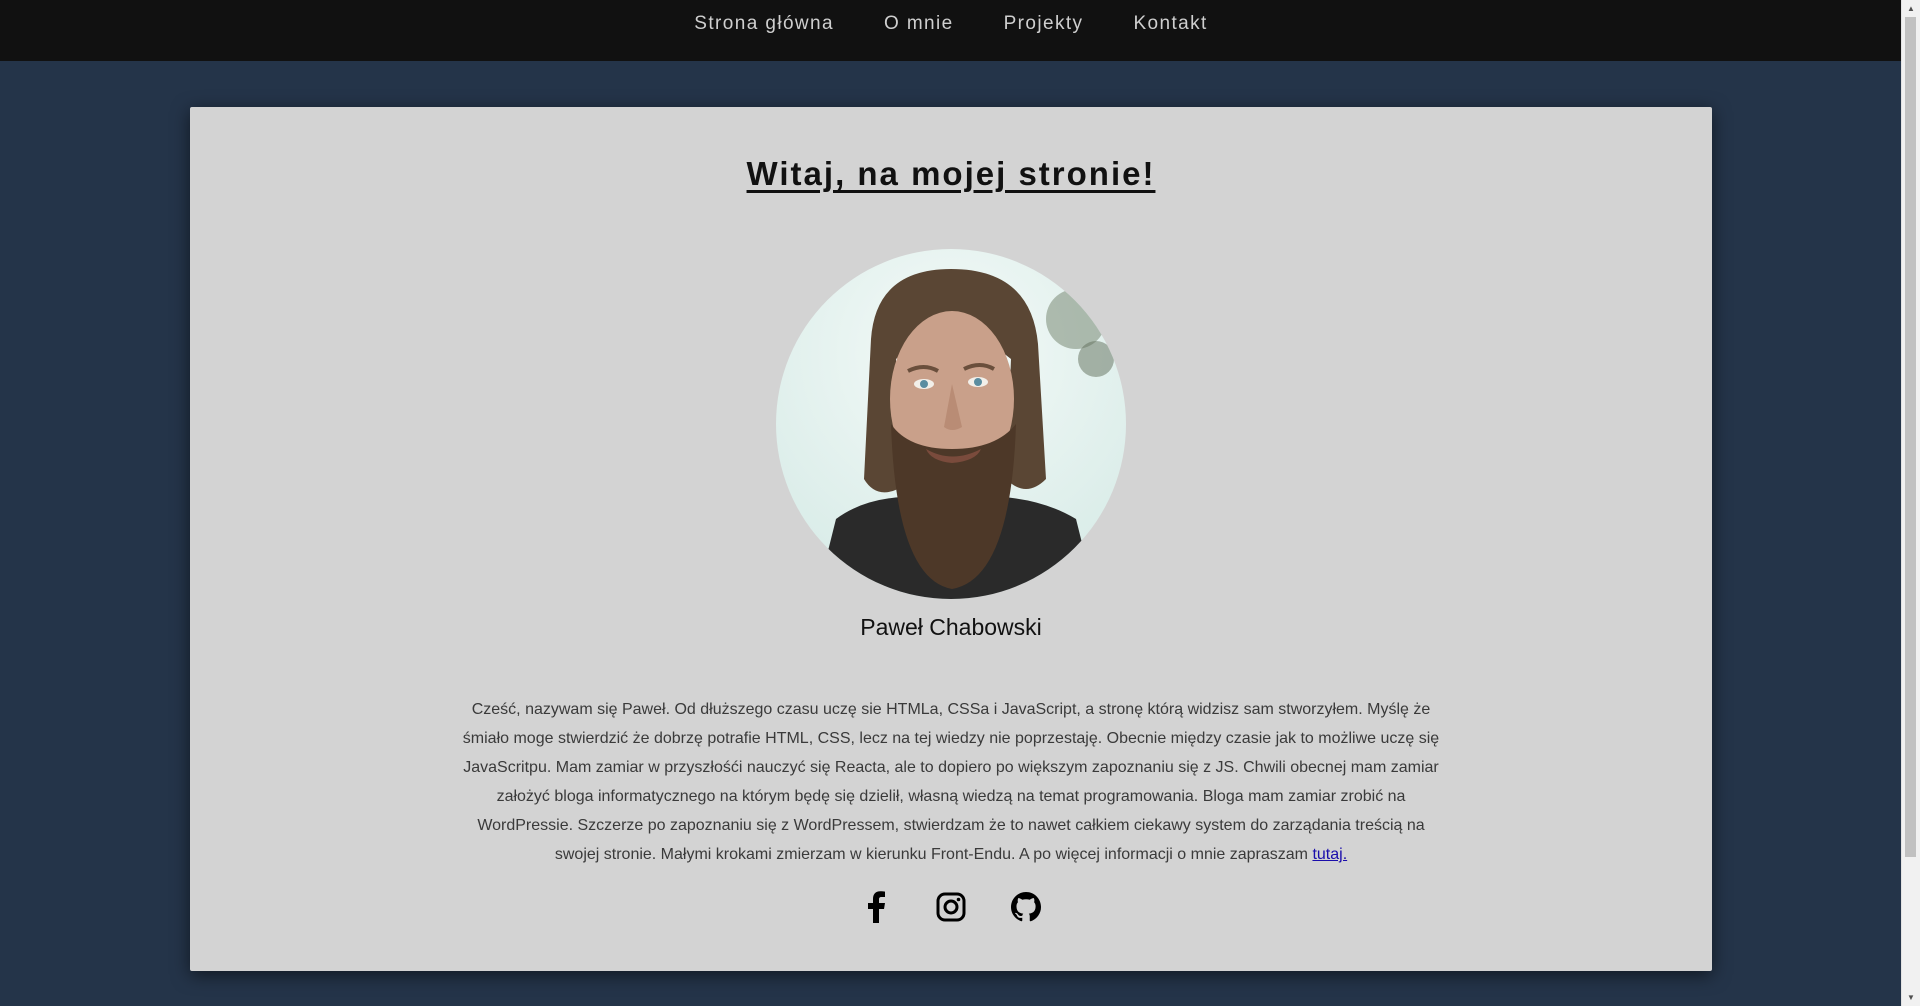  Describe the element at coordinates (1911, 8) in the screenshot. I see `scroll-up-arrow-icon: ▲` at that location.